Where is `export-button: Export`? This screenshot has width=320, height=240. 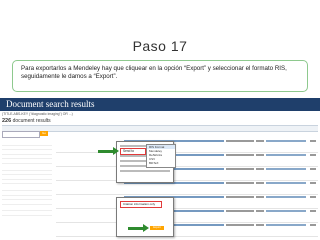 export-button: Export is located at coordinates (157, 228).